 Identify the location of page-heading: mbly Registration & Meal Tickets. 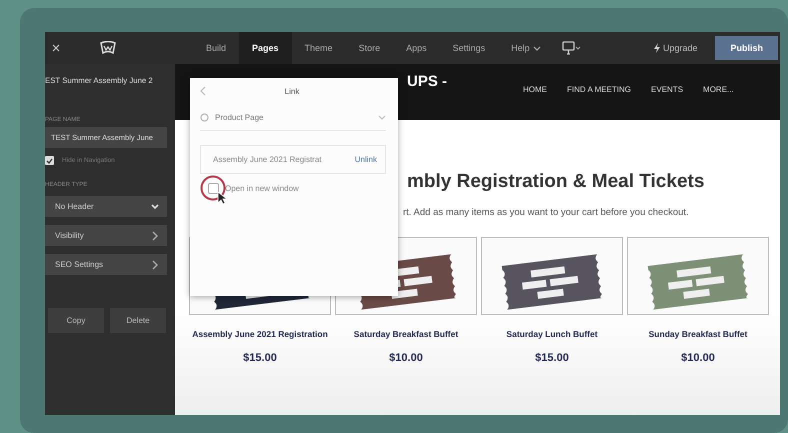
(556, 182).